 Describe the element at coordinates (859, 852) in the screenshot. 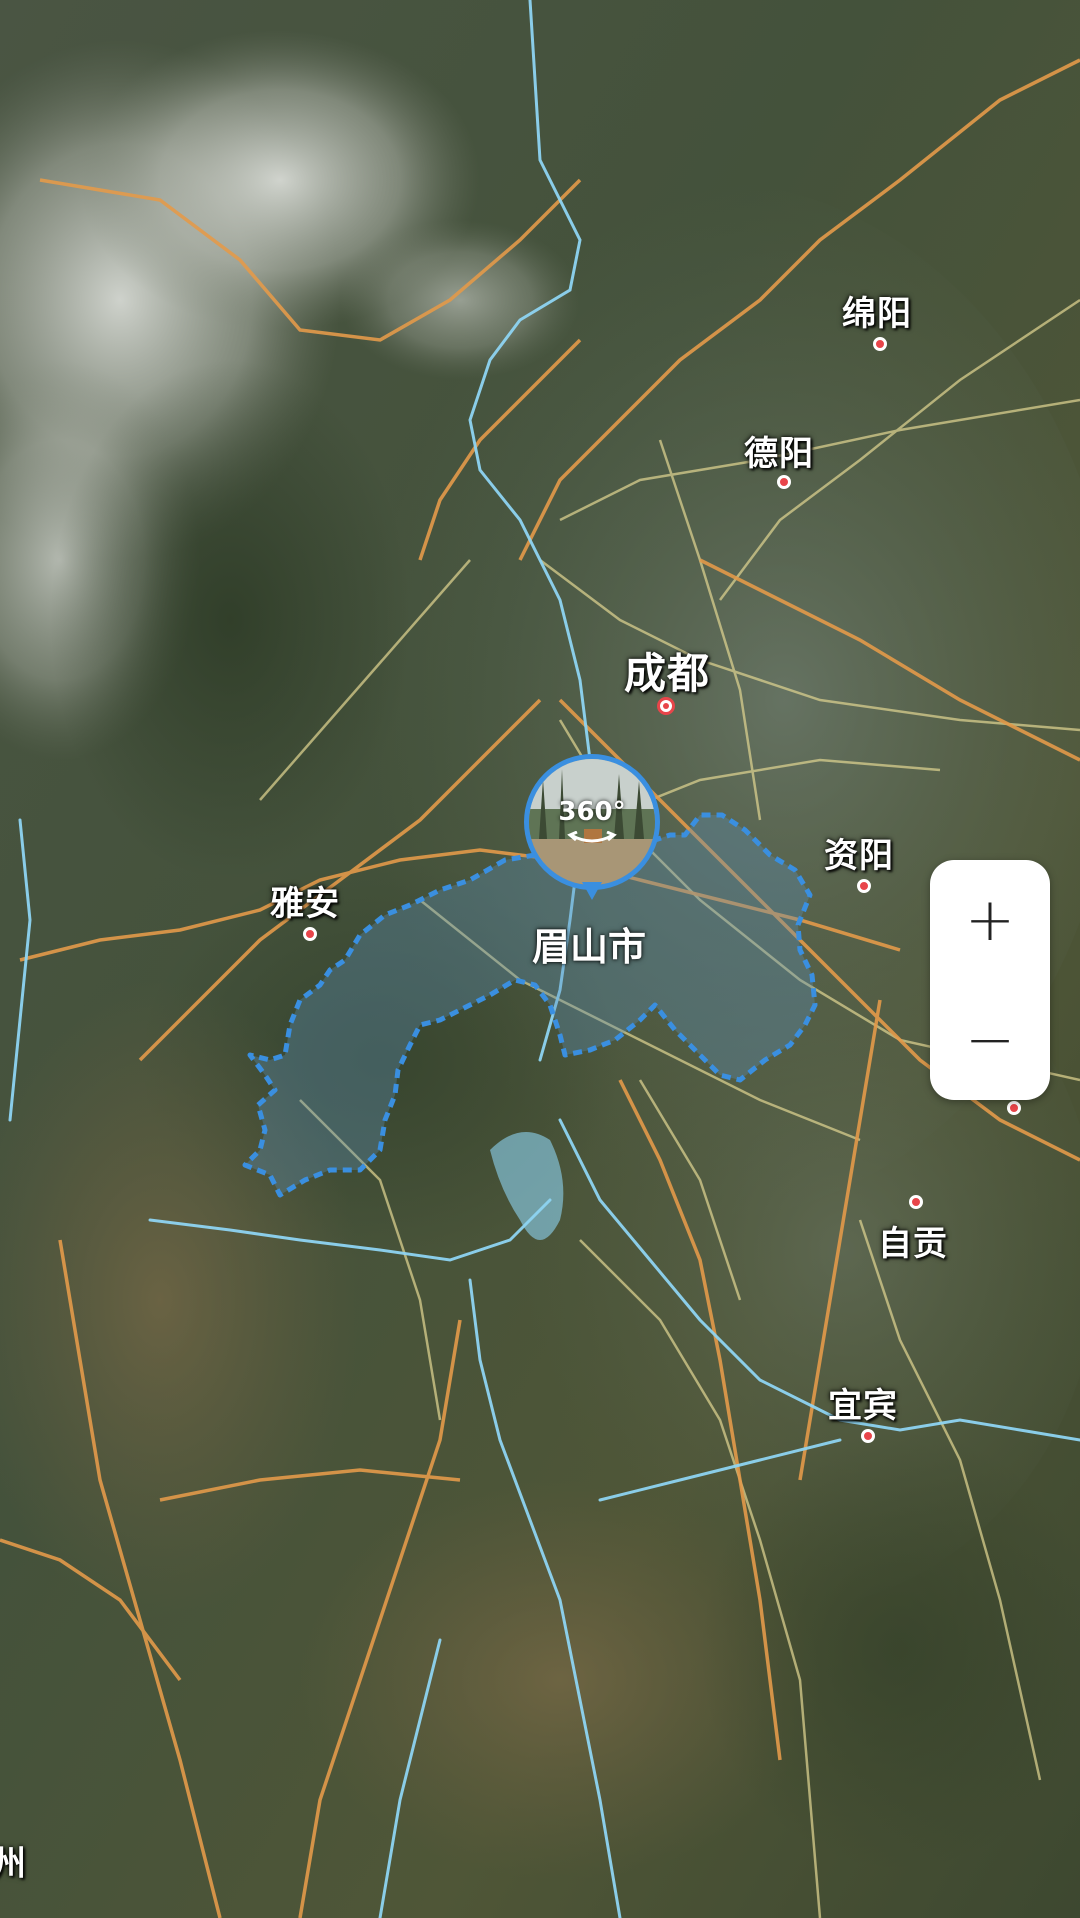

I see `city-label-ziyang: 资阳` at that location.